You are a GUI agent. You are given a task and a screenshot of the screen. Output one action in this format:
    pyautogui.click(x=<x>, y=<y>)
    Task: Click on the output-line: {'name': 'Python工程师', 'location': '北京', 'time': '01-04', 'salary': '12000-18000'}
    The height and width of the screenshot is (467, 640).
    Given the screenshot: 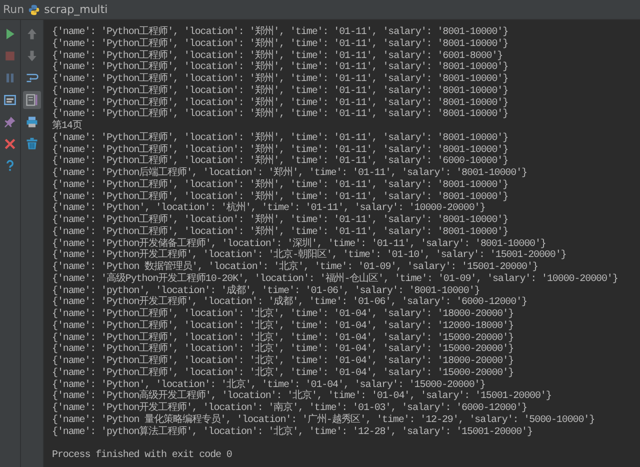 What is the action you would take?
    pyautogui.click(x=283, y=326)
    